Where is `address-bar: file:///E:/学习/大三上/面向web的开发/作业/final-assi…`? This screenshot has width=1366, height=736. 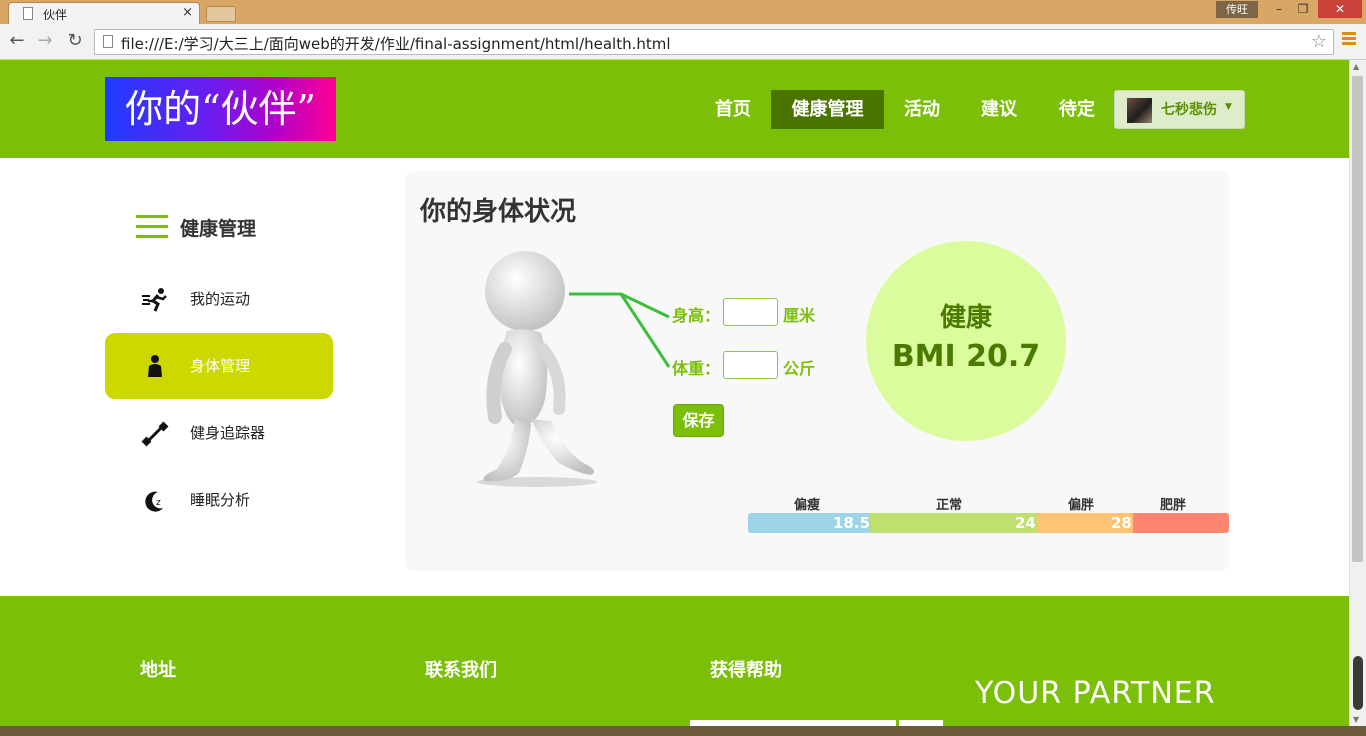
address-bar: file:///E:/学习/大三上/面向web的开发/作业/final-assi… is located at coordinates (714, 42).